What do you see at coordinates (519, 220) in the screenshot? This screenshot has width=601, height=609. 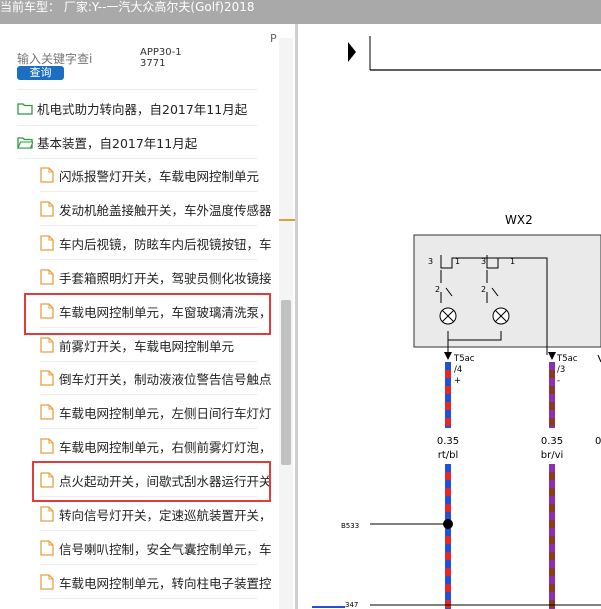 I see `component-label: WX2` at bounding box center [519, 220].